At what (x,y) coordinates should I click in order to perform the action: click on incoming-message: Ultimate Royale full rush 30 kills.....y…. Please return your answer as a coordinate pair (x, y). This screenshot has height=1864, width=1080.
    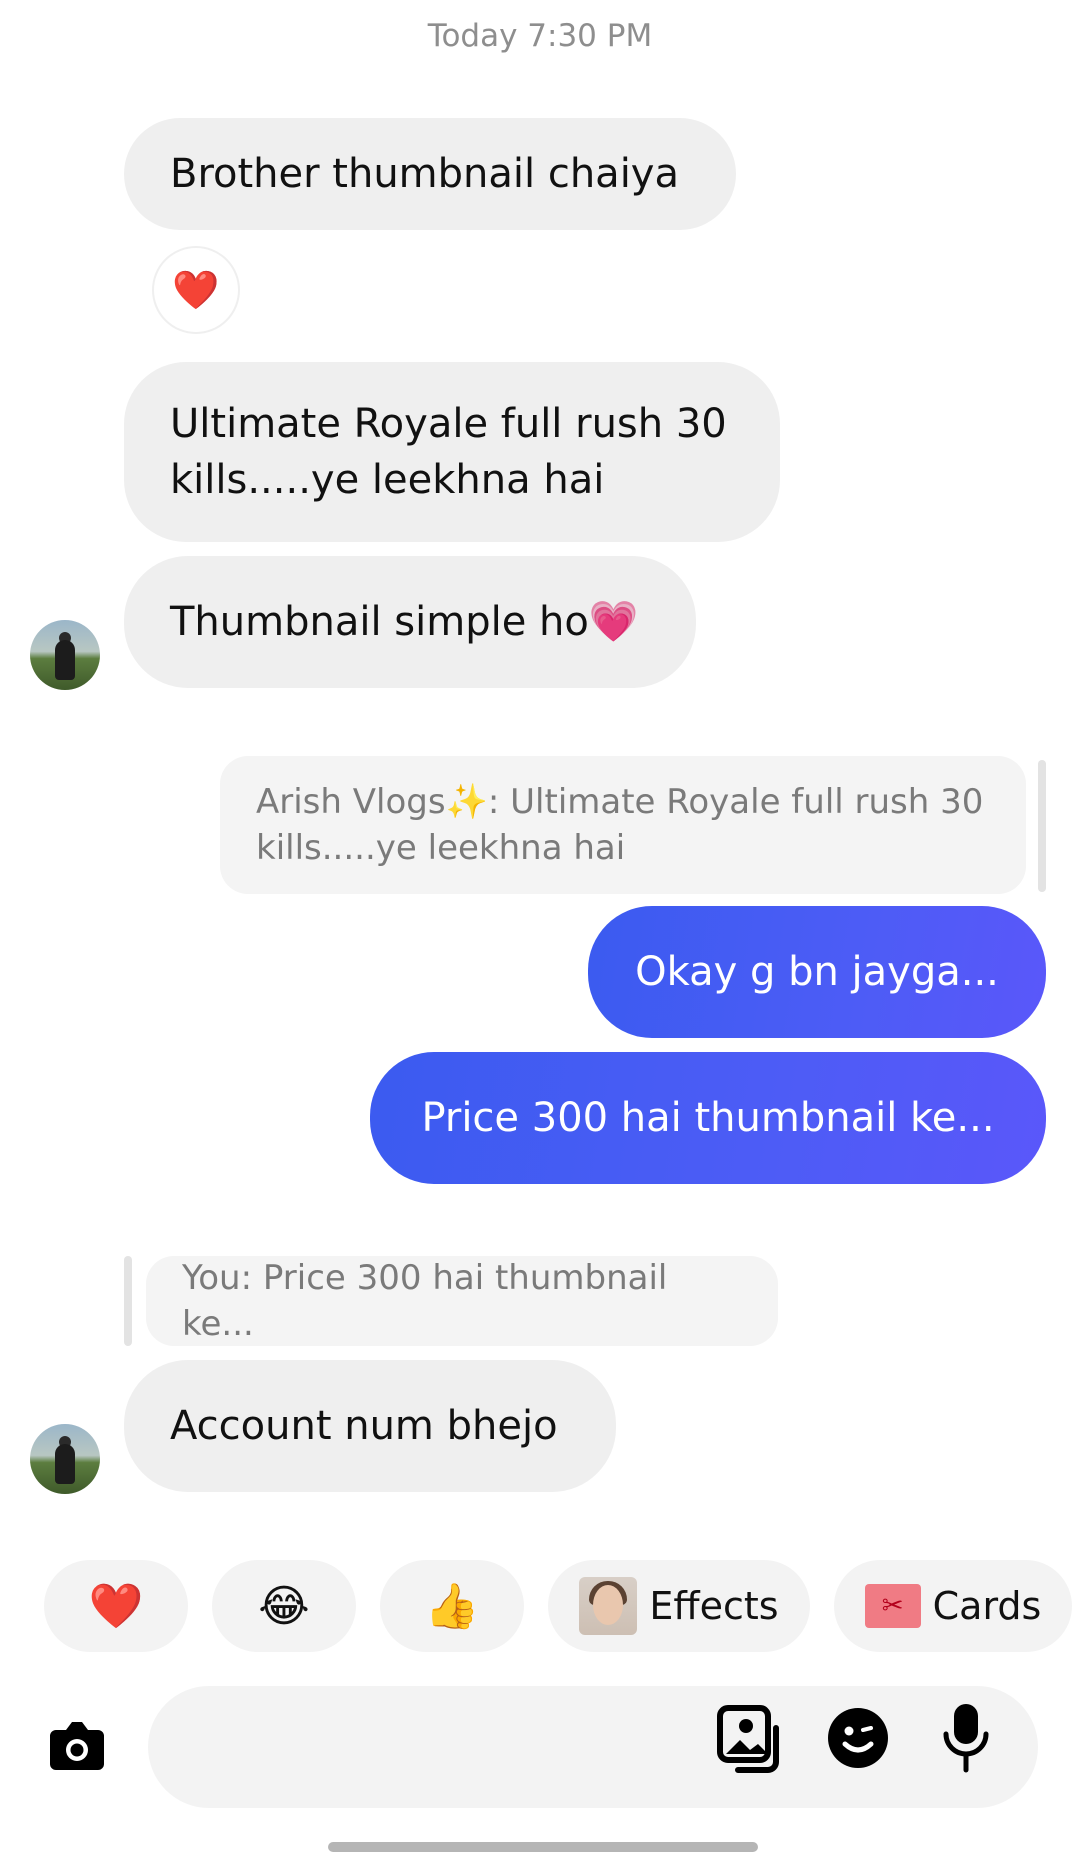
    Looking at the image, I should click on (452, 452).